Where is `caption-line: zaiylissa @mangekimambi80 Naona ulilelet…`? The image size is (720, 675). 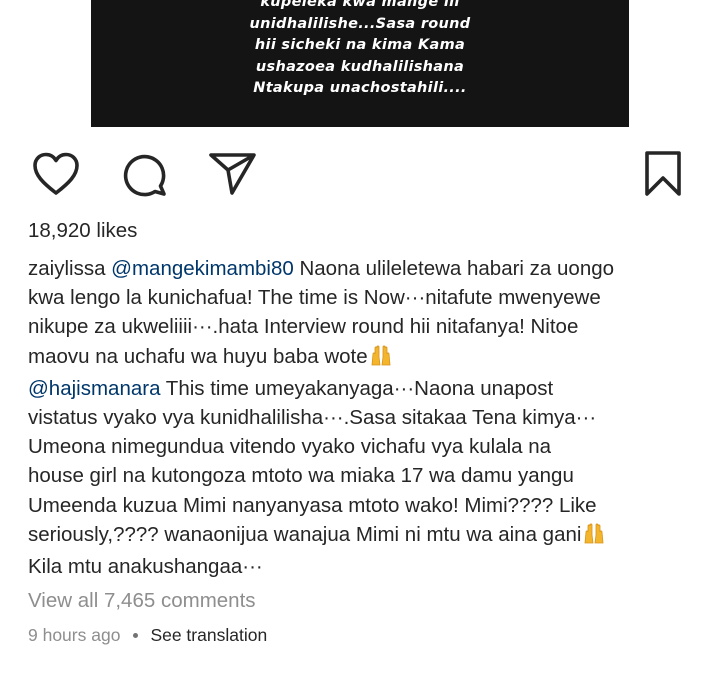 caption-line: zaiylissa @mangekimambi80 Naona ulilelet… is located at coordinates (368, 268).